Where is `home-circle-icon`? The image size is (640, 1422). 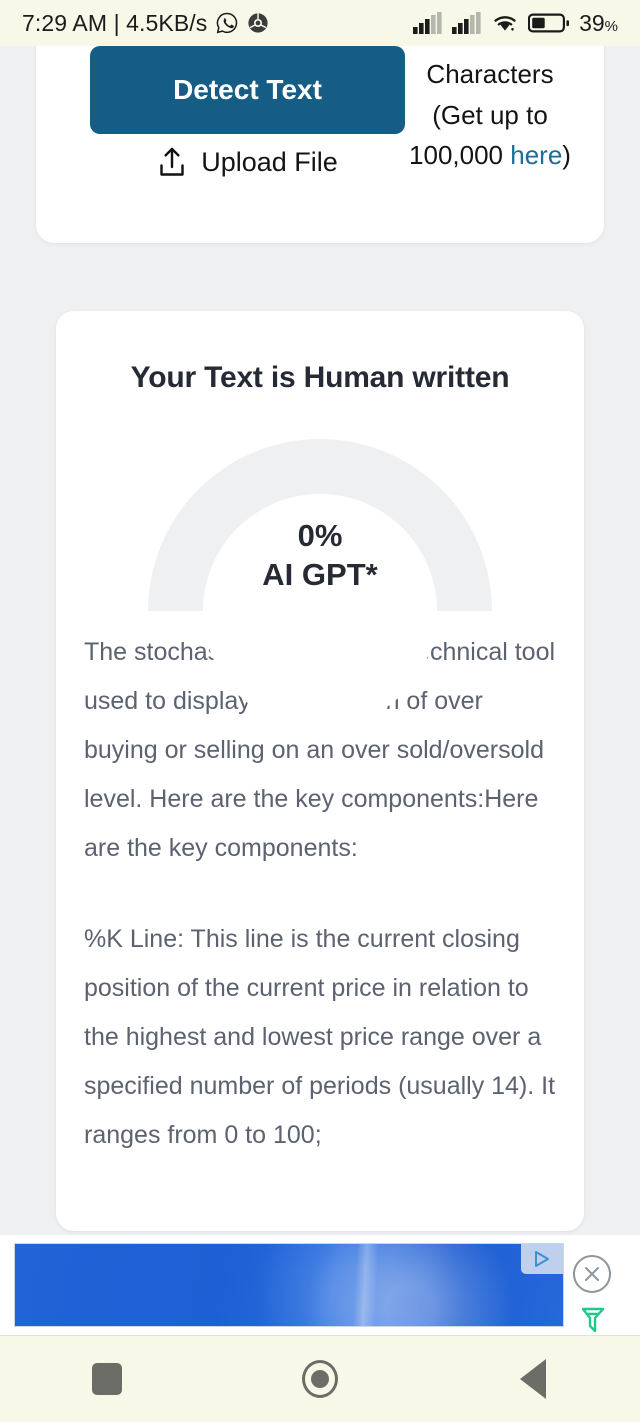 home-circle-icon is located at coordinates (320, 1379).